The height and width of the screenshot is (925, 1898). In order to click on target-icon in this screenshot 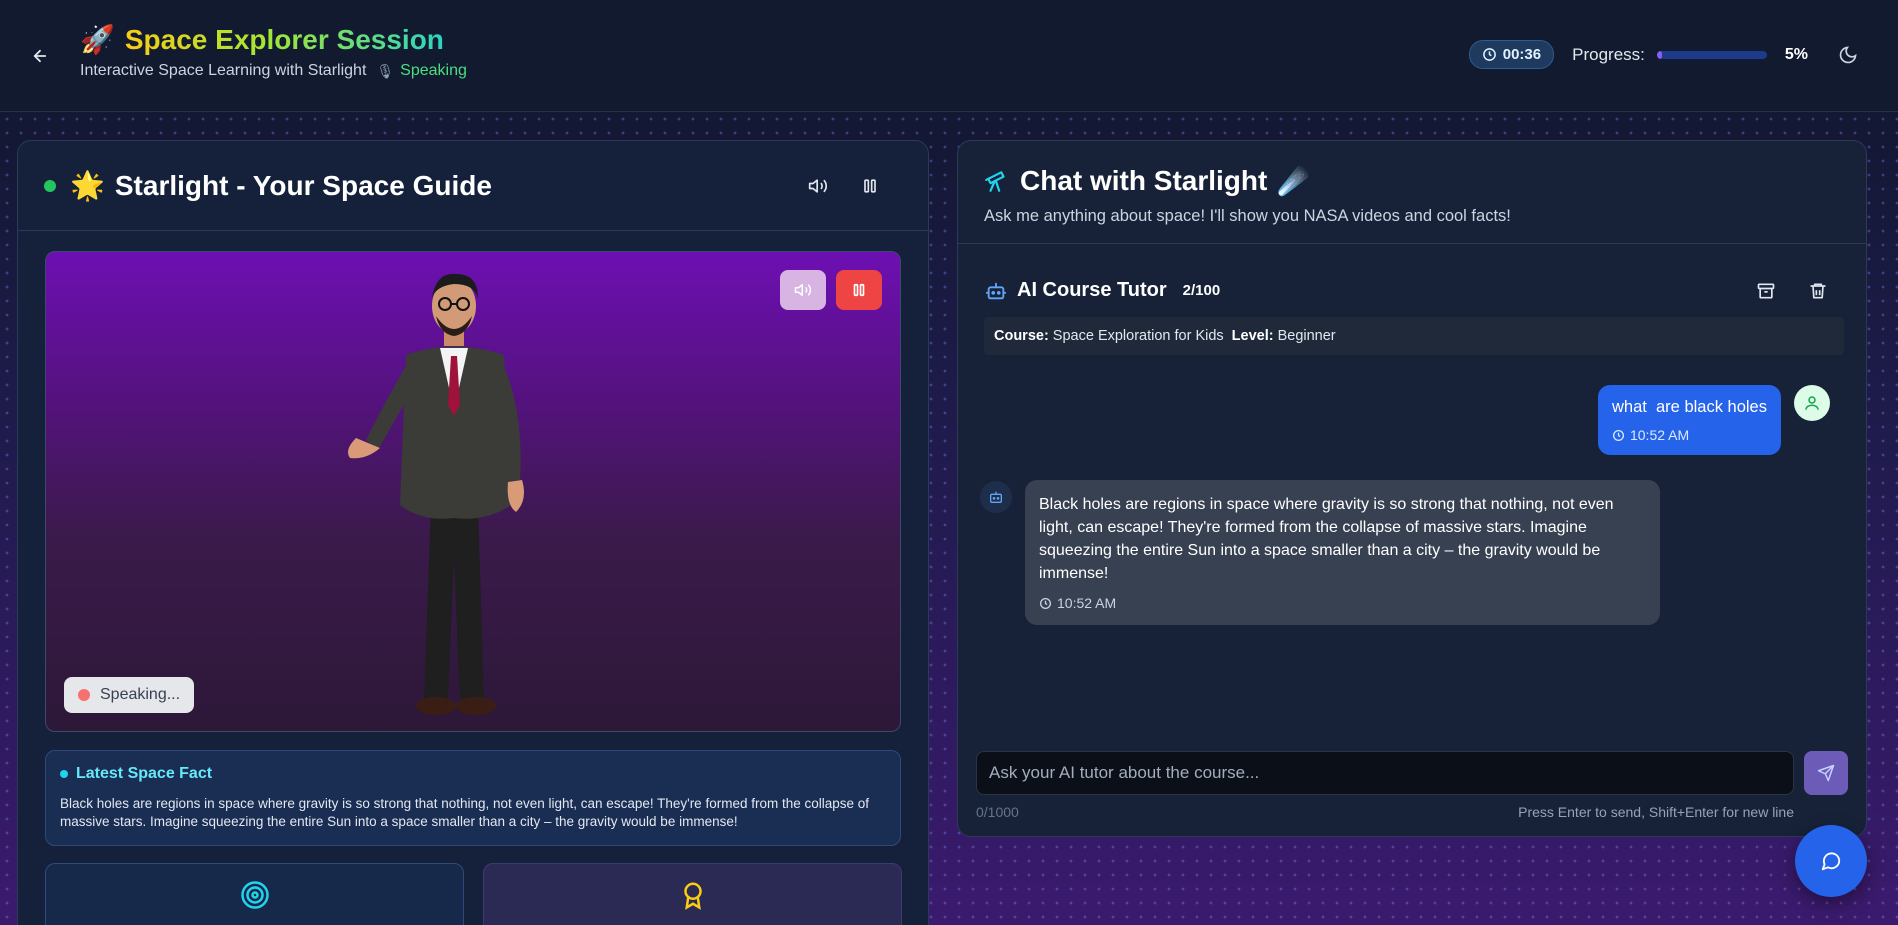, I will do `click(254, 895)`.